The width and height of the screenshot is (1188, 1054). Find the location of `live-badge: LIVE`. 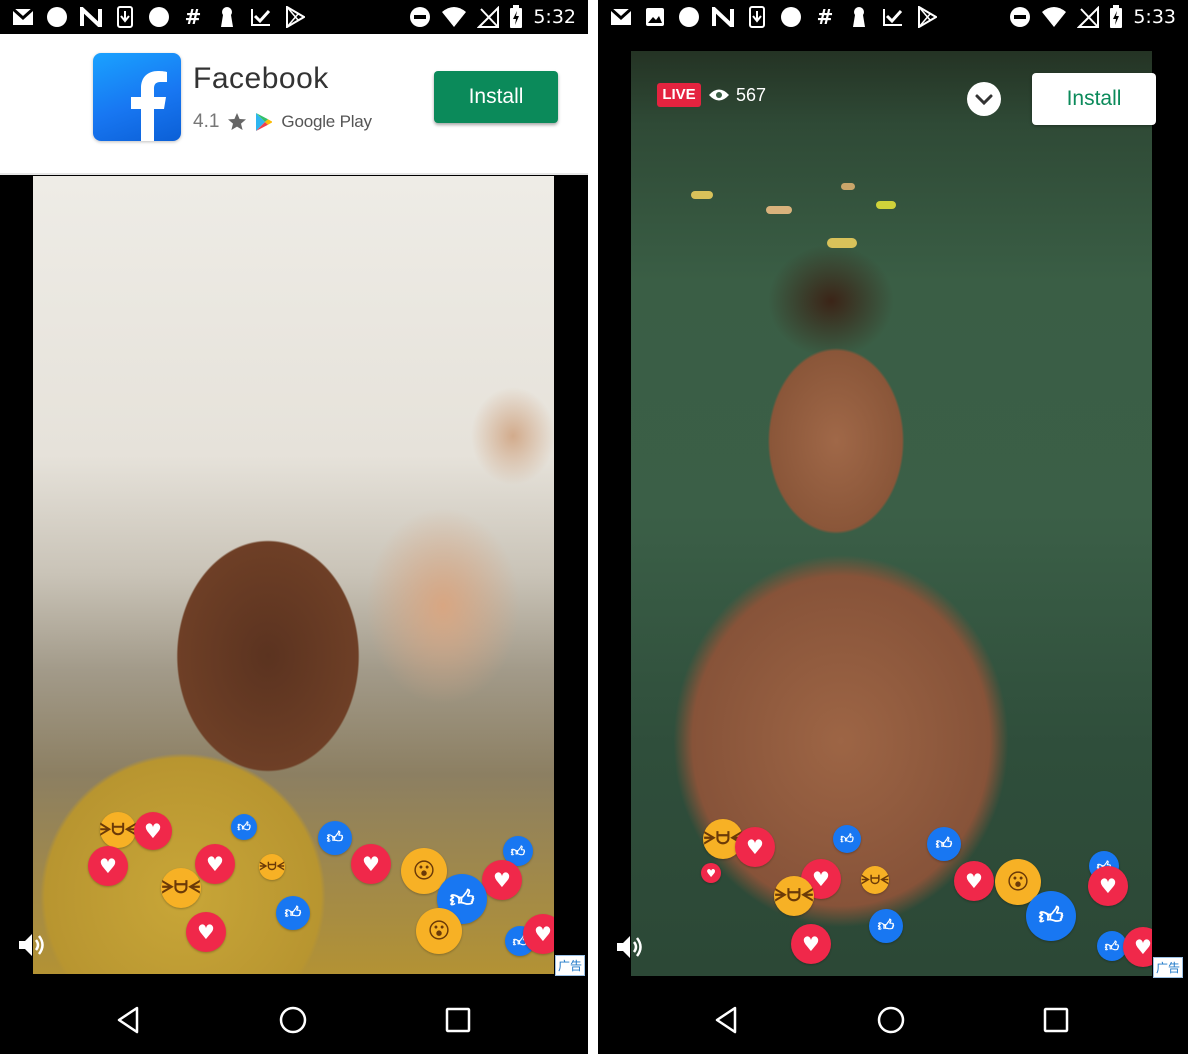

live-badge: LIVE is located at coordinates (679, 95).